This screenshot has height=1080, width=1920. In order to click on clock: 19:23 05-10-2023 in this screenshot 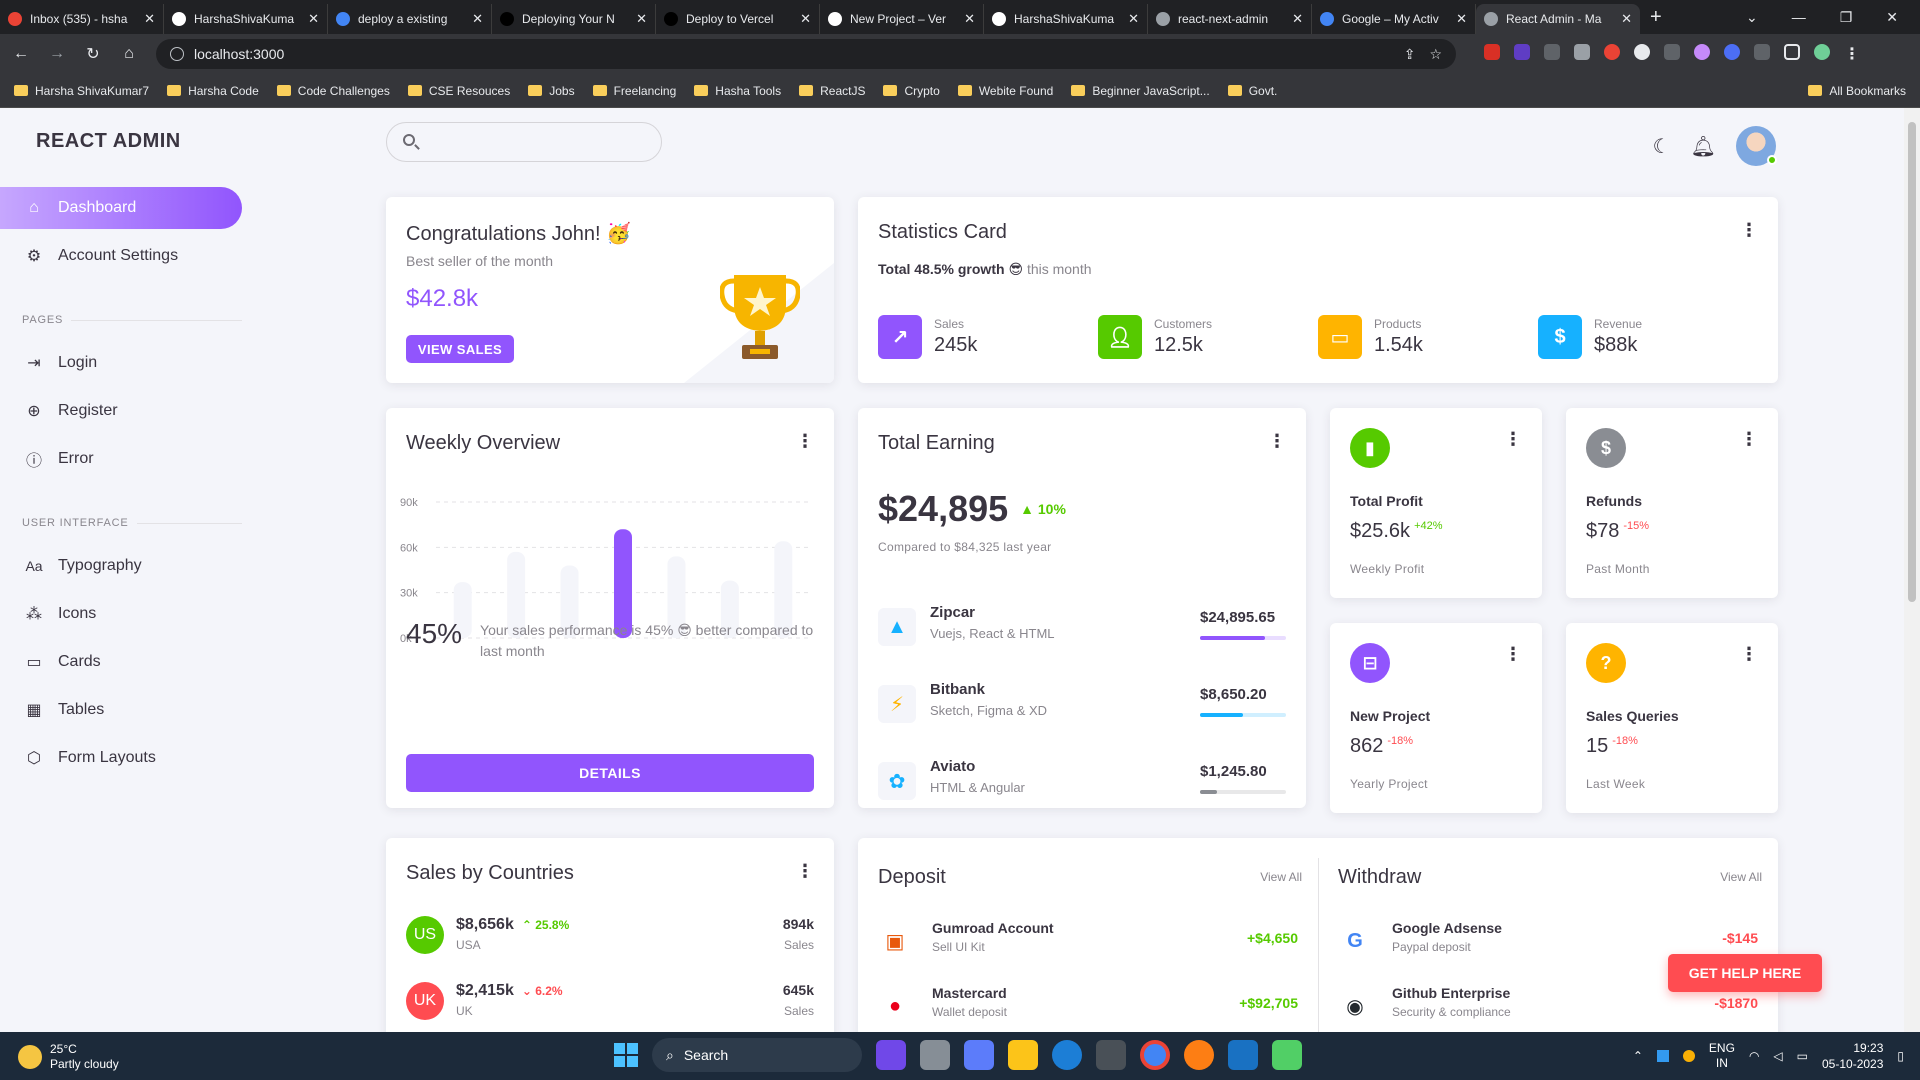, I will do `click(1852, 1056)`.